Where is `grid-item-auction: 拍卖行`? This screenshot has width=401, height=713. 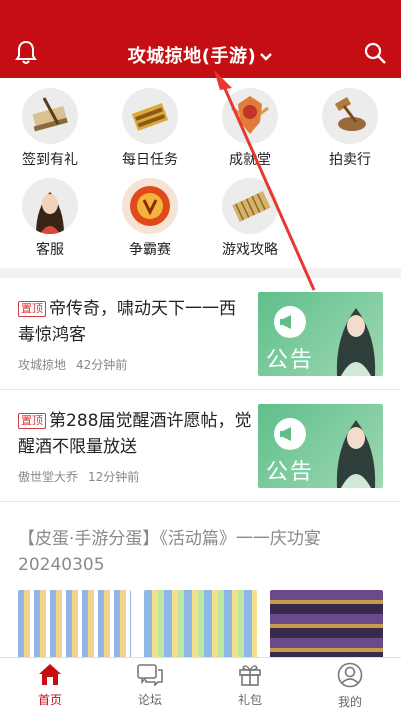
grid-item-auction: 拍卖行 is located at coordinates (350, 123).